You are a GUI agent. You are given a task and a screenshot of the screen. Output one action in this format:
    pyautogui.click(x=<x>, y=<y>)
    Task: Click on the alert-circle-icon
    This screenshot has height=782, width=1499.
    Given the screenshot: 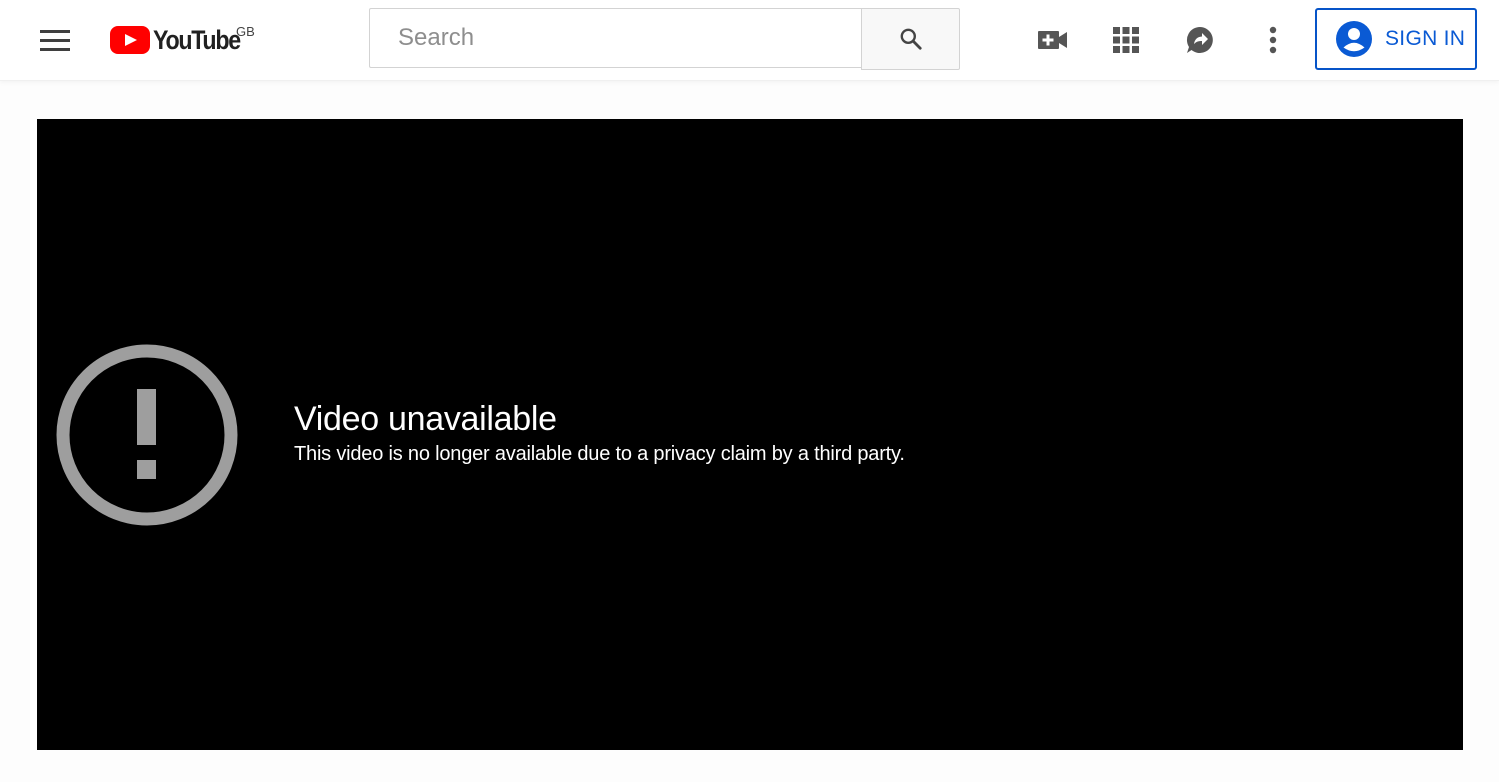 What is the action you would take?
    pyautogui.click(x=147, y=435)
    